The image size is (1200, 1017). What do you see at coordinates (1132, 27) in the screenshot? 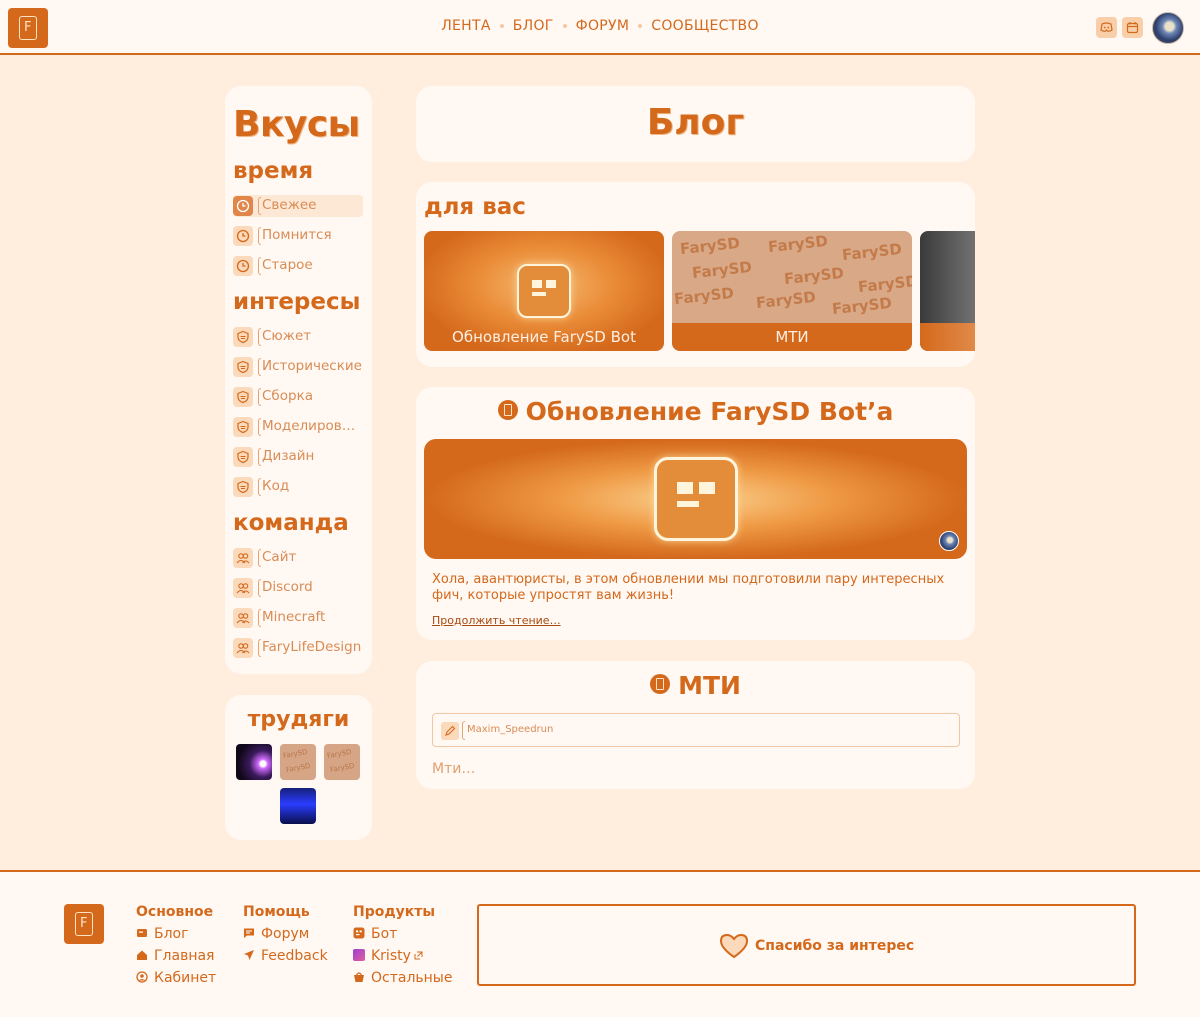
I see `calendar-button` at bounding box center [1132, 27].